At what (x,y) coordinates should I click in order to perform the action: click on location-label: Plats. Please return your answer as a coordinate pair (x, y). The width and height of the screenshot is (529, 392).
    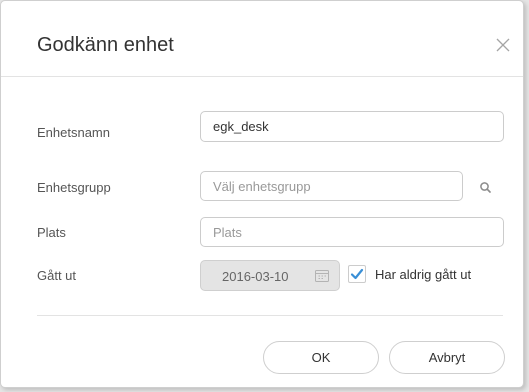
    Looking at the image, I should click on (51, 232).